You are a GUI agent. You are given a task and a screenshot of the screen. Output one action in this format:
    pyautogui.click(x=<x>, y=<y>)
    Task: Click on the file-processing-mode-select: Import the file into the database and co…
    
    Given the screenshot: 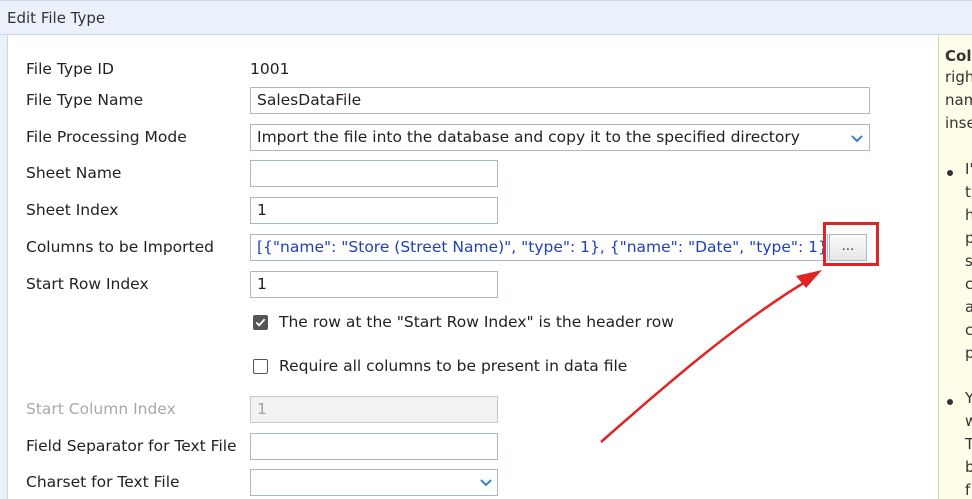 What is the action you would take?
    pyautogui.click(x=560, y=137)
    